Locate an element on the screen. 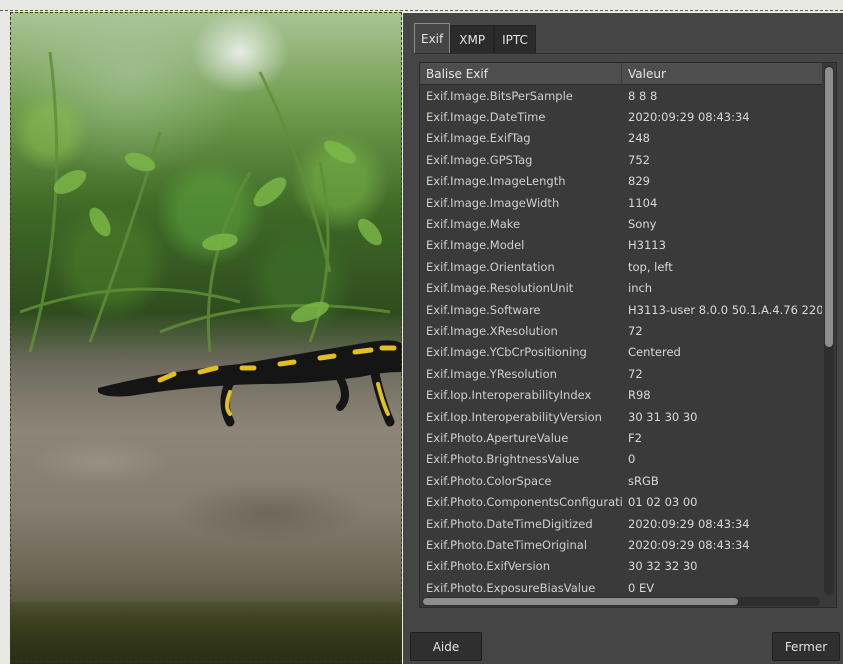  exif-tag-cell: Exif.Image.ImageLength is located at coordinates (496, 181).